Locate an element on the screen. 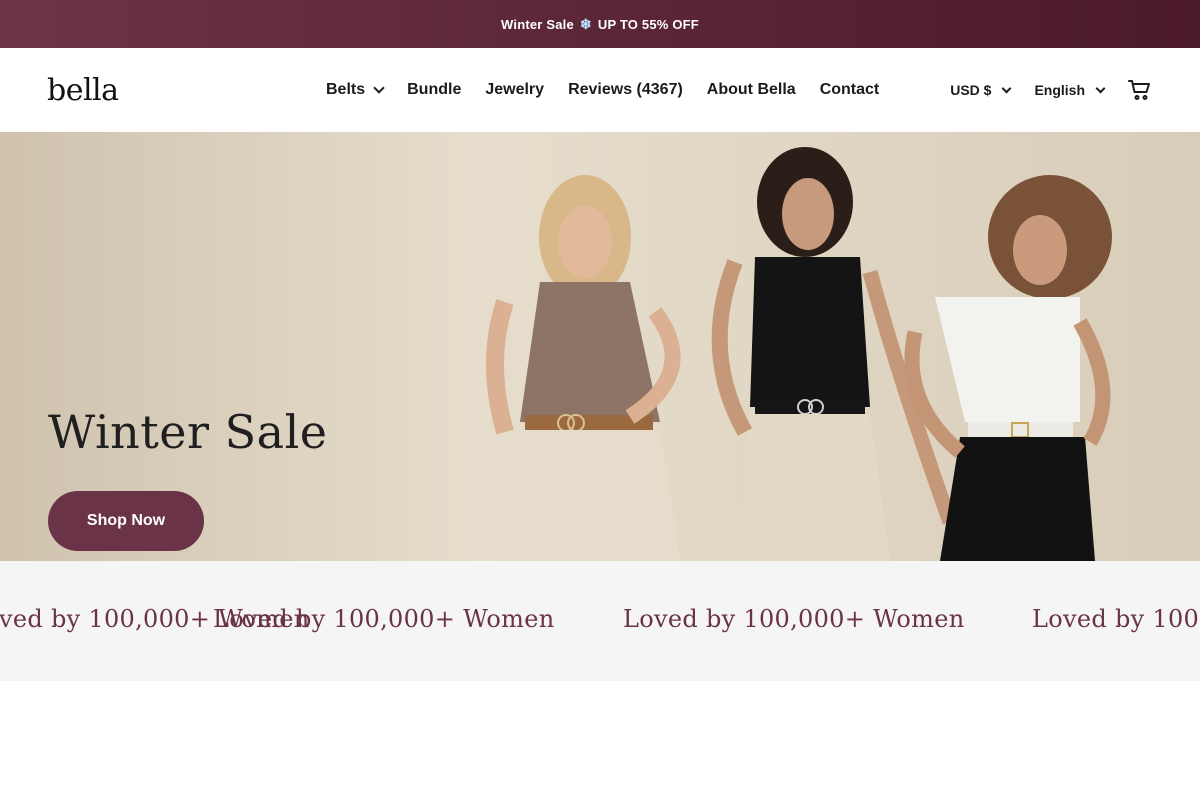 The image size is (1200, 800). language-label: English is located at coordinates (1059, 90).